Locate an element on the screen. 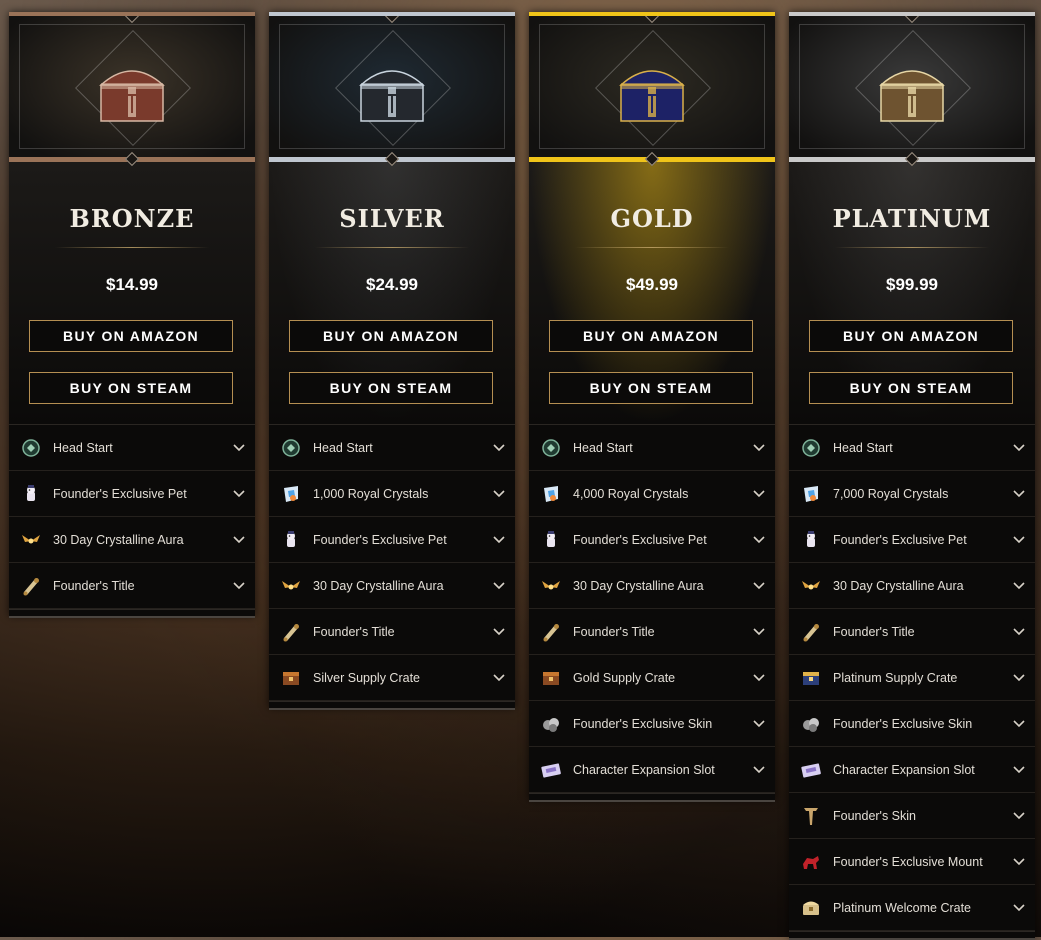 Image resolution: width=1041 pixels, height=940 pixels. founders-skin-icon is located at coordinates (811, 816).